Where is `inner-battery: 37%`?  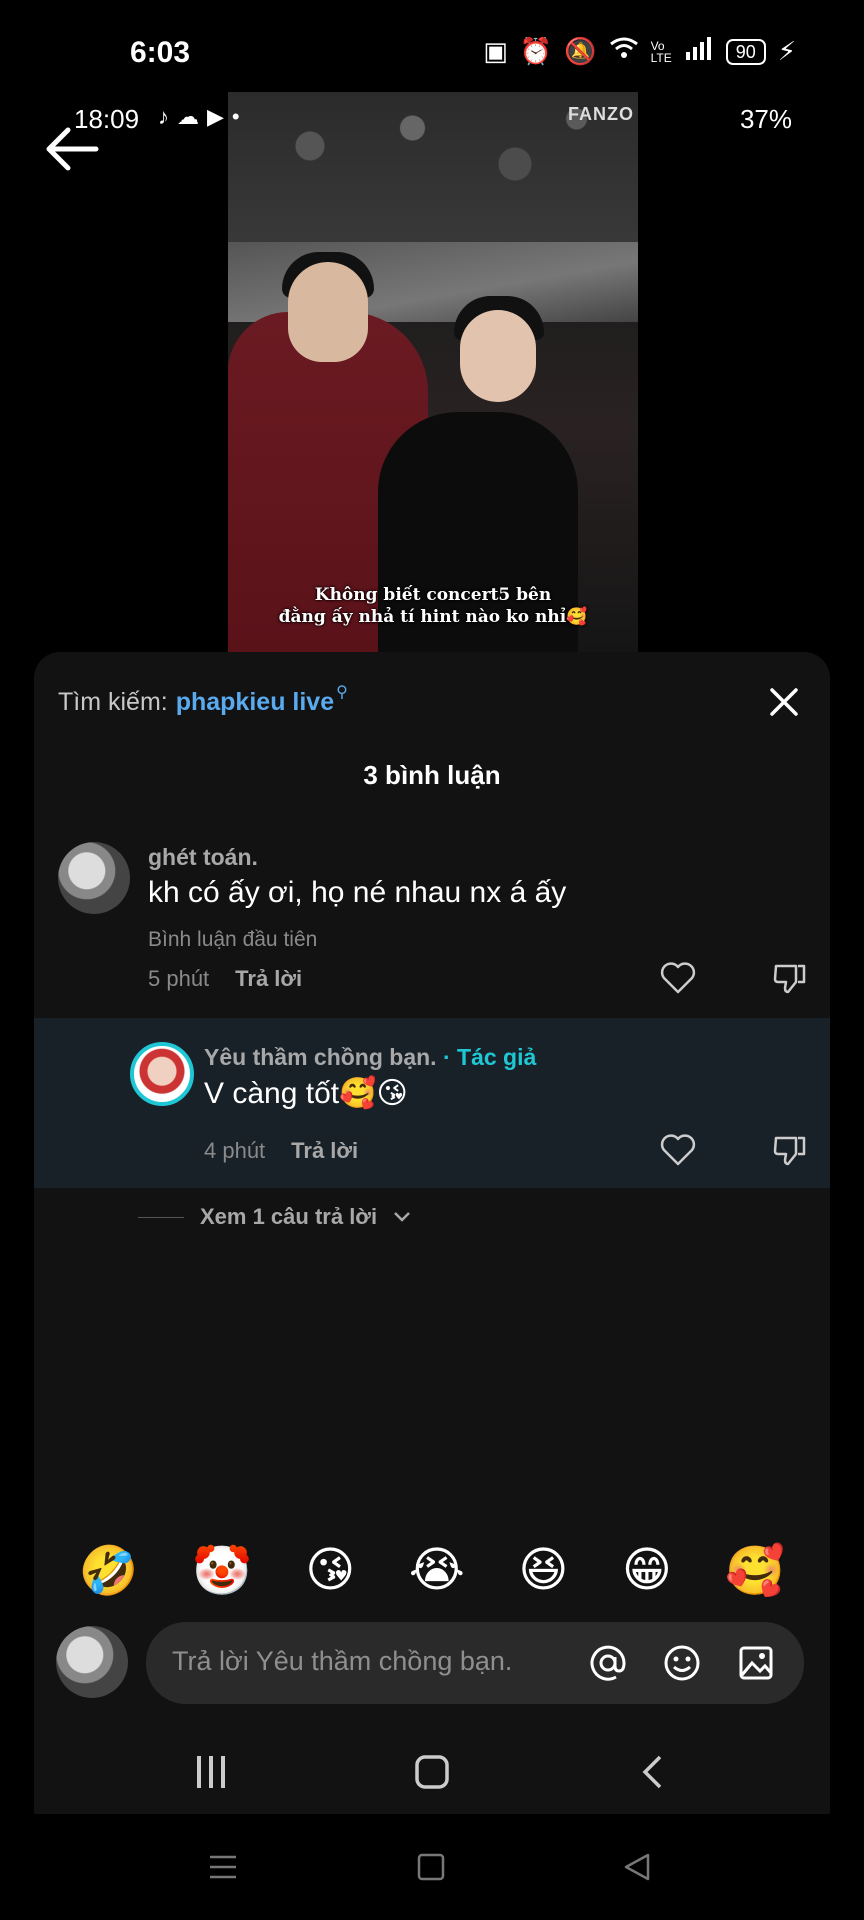
inner-battery: 37% is located at coordinates (765, 119).